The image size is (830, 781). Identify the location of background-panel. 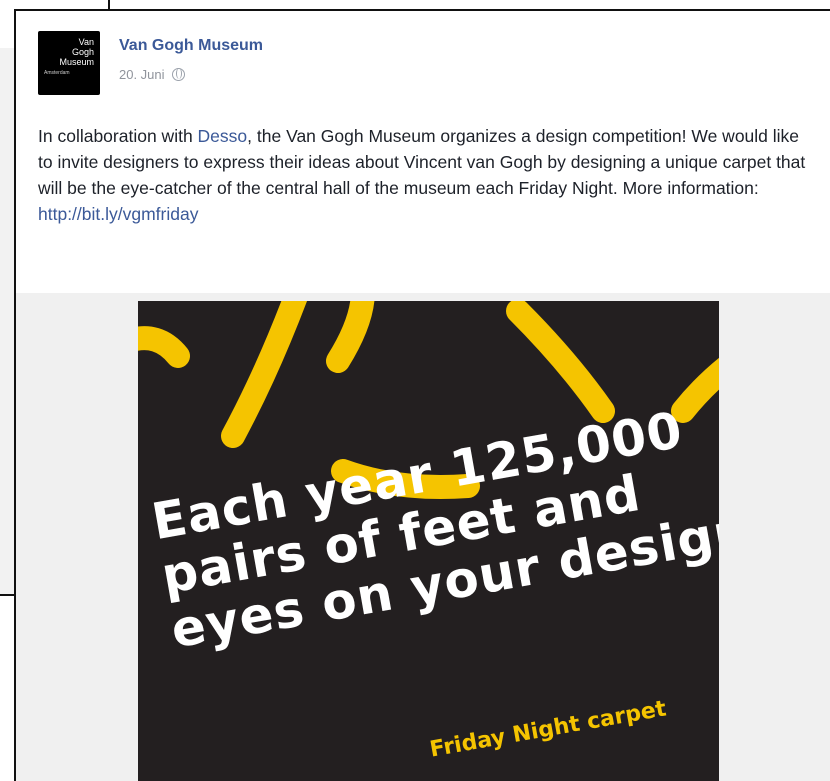
(7, 322).